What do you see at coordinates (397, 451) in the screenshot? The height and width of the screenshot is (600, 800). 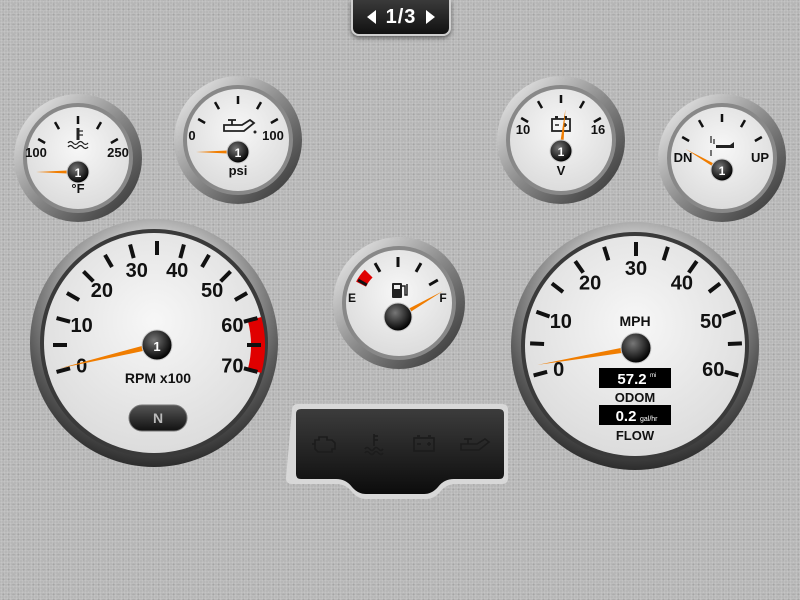 I see `warning-light-panel` at bounding box center [397, 451].